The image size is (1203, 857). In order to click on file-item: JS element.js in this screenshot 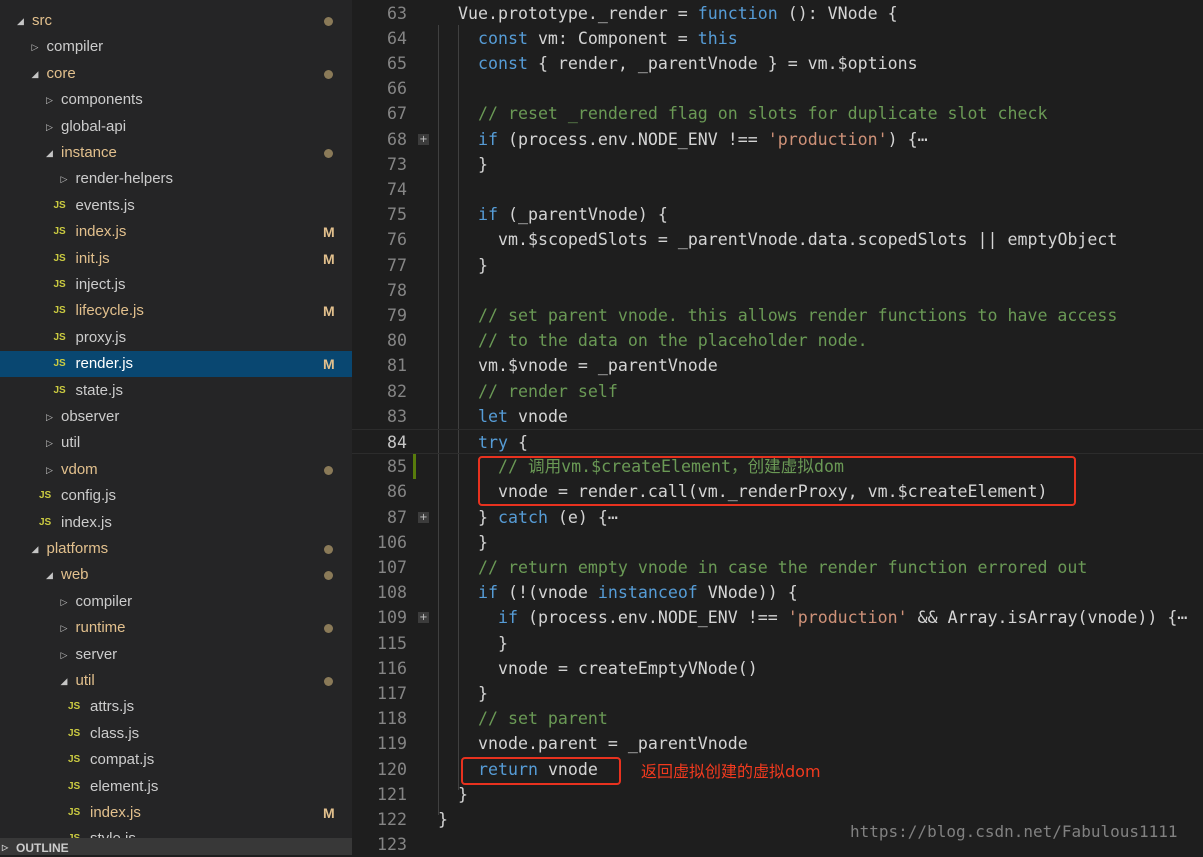, I will do `click(176, 787)`.